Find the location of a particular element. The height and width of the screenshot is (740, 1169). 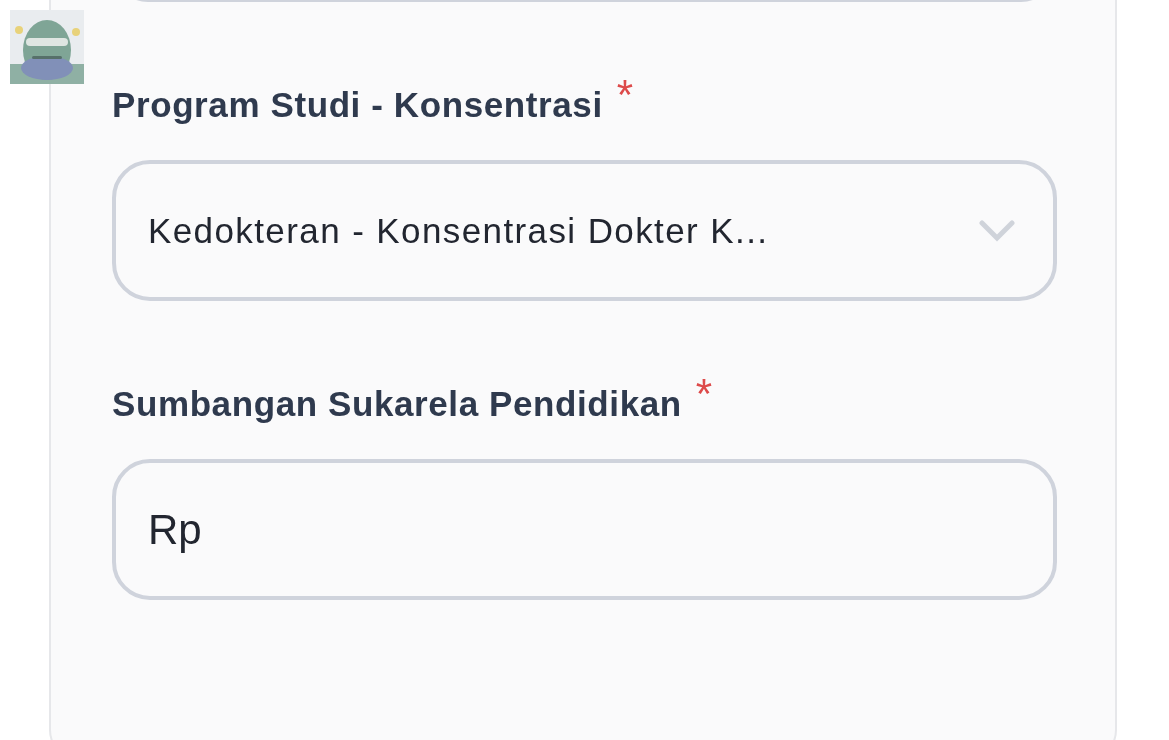

field-label: Program Studi - Konsentrasi is located at coordinates (357, 105).